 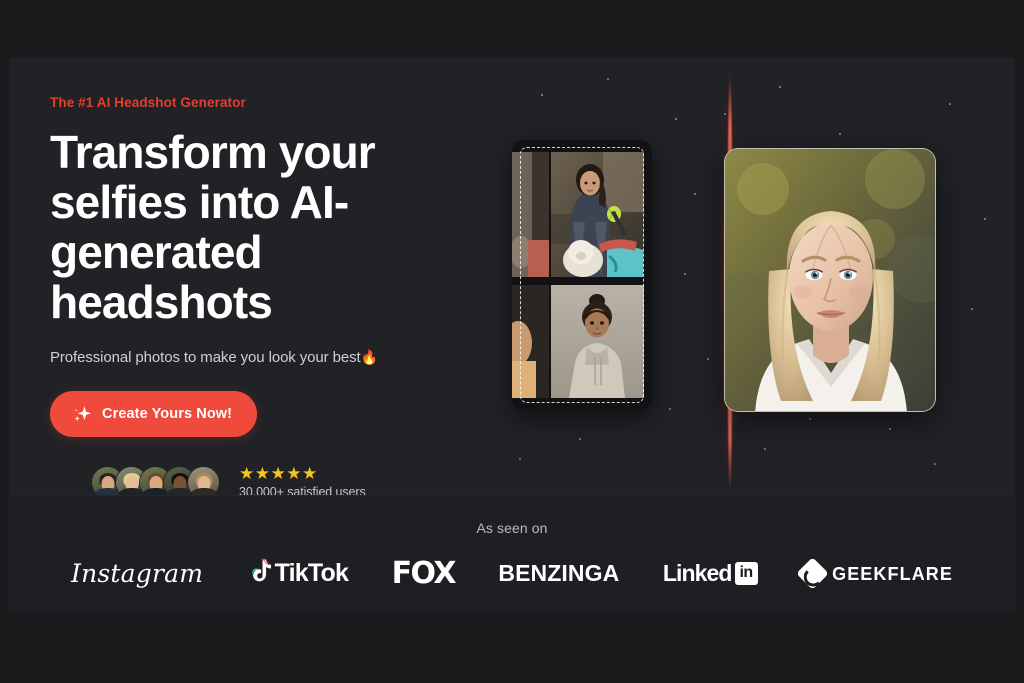 I want to click on tiktok-wordmark: TikTok, so click(x=311, y=573).